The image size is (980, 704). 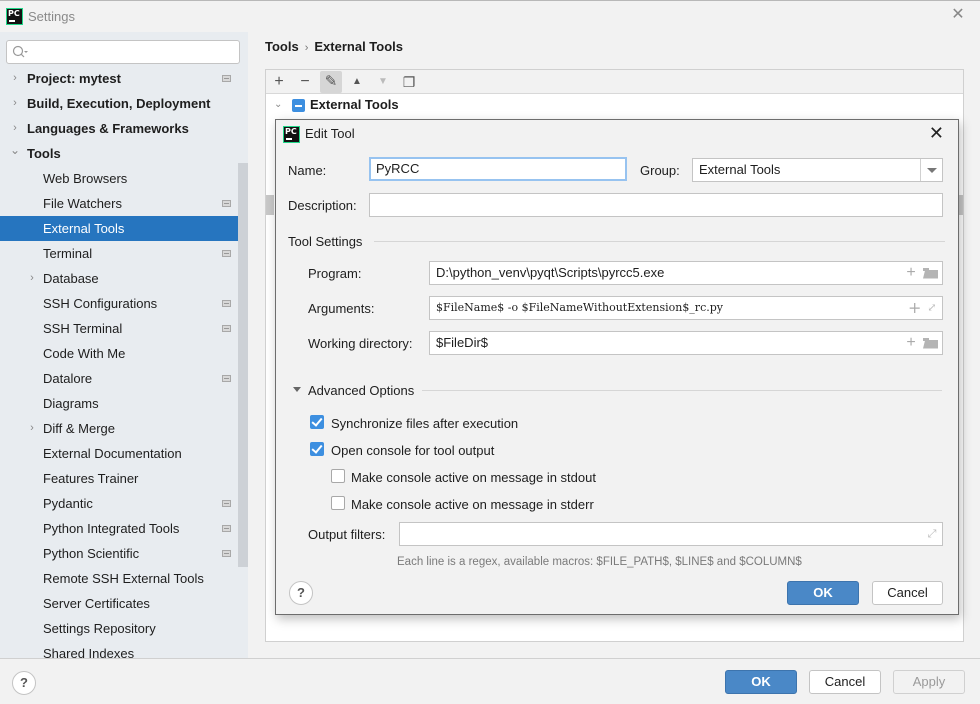 I want to click on close-icon: ✕, so click(x=958, y=15).